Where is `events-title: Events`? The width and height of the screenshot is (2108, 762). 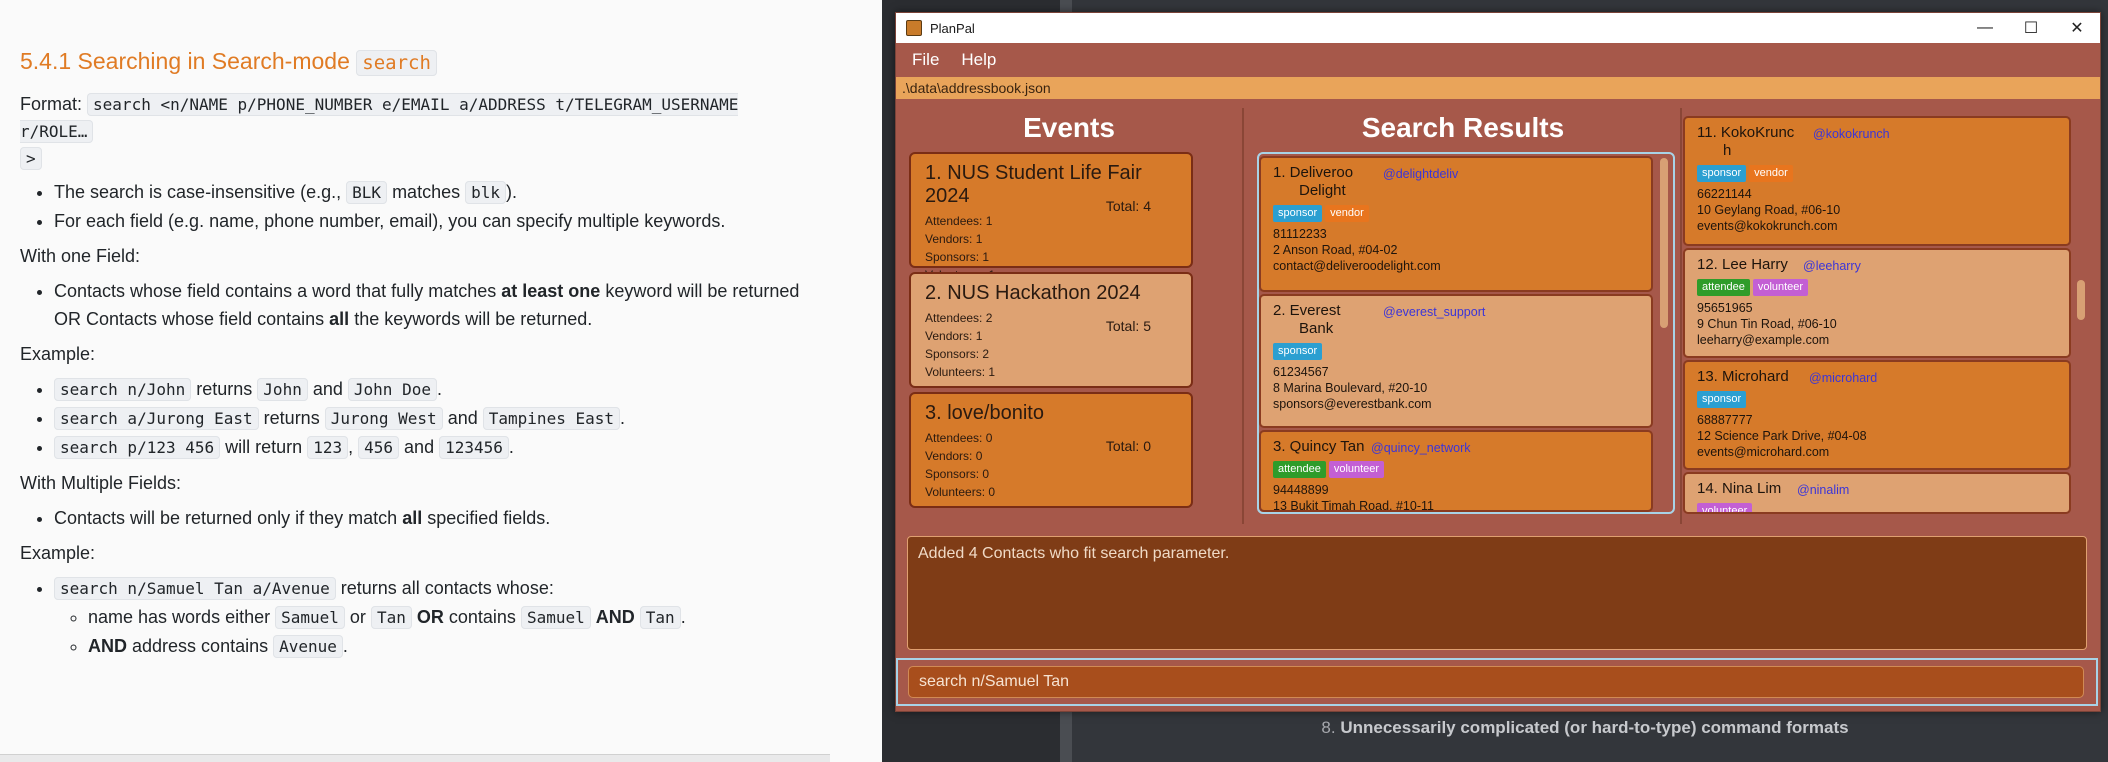 events-title: Events is located at coordinates (1069, 127).